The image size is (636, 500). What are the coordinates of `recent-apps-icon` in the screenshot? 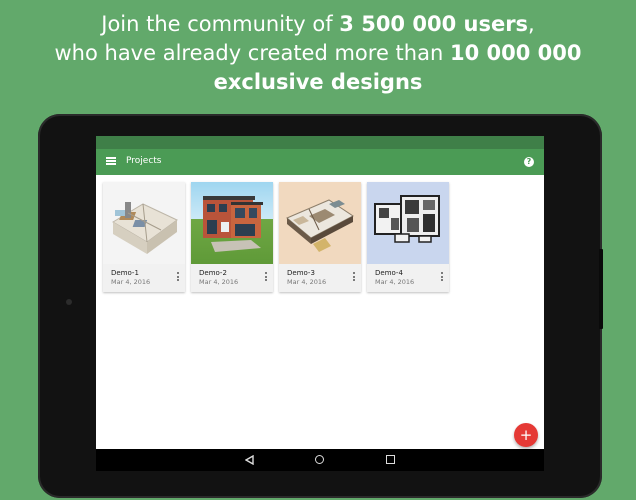 It's located at (390, 459).